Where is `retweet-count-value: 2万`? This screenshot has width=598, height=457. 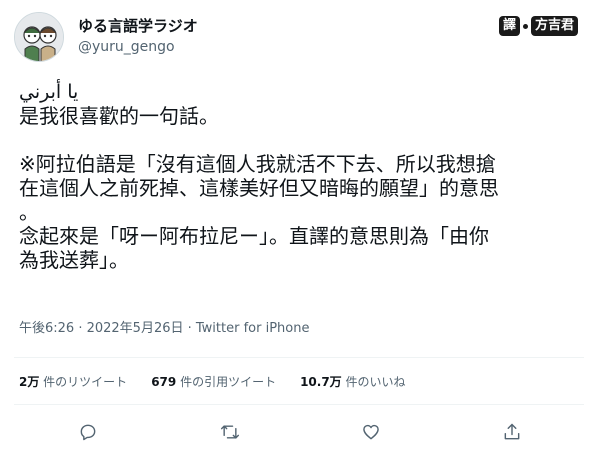
retweet-count-value: 2万 is located at coordinates (29, 382).